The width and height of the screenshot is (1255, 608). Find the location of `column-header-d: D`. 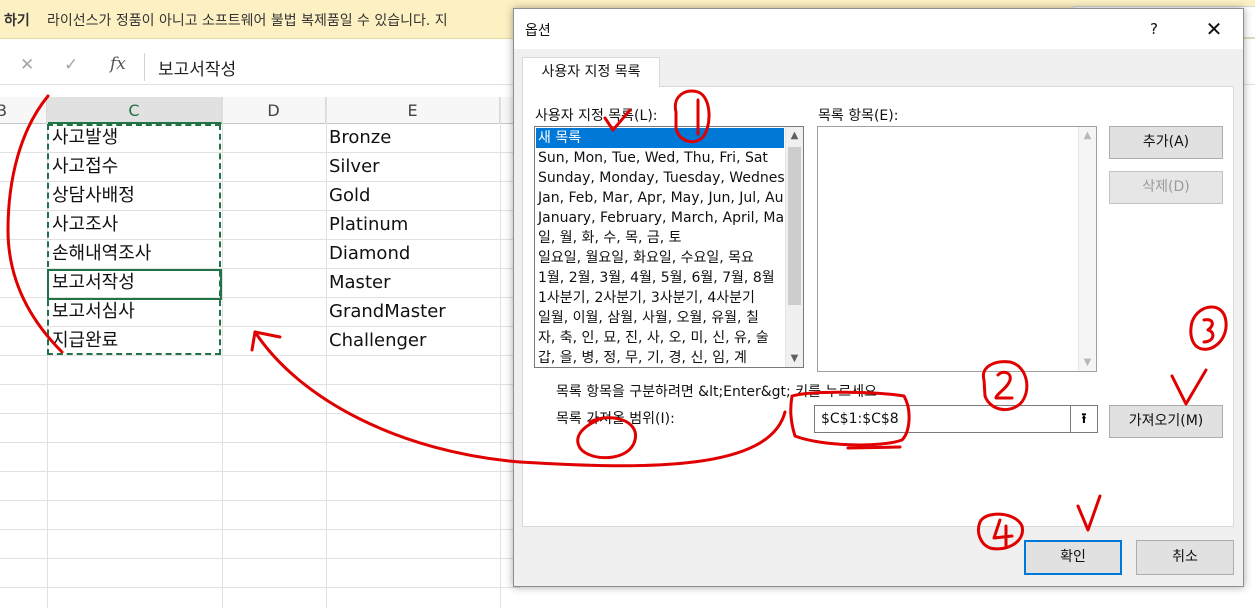

column-header-d: D is located at coordinates (274, 110).